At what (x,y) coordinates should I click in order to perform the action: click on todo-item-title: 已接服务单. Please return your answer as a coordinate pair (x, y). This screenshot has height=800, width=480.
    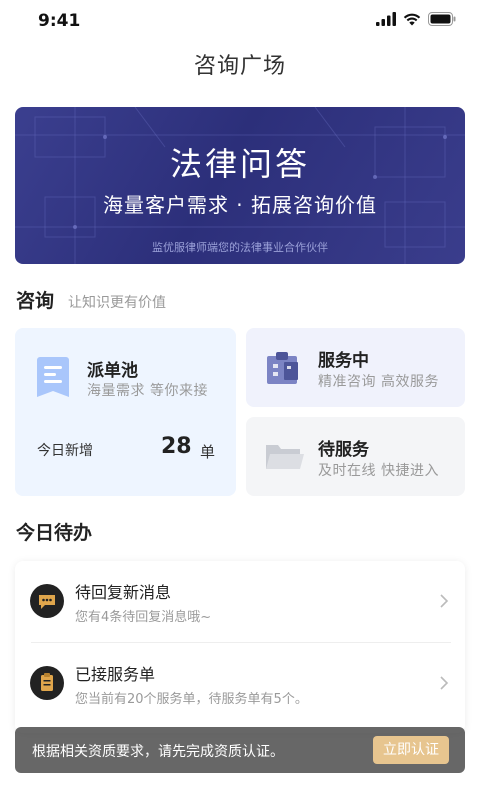
    Looking at the image, I should click on (115, 674).